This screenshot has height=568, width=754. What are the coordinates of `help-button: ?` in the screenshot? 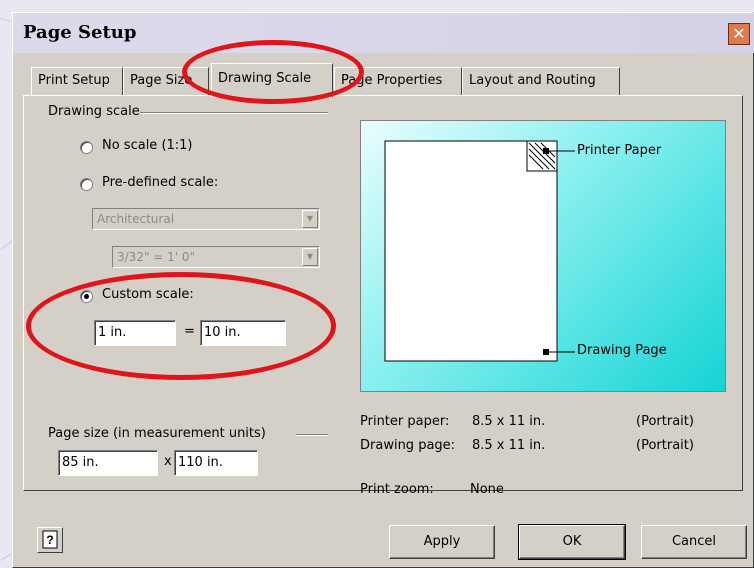 It's located at (50, 540).